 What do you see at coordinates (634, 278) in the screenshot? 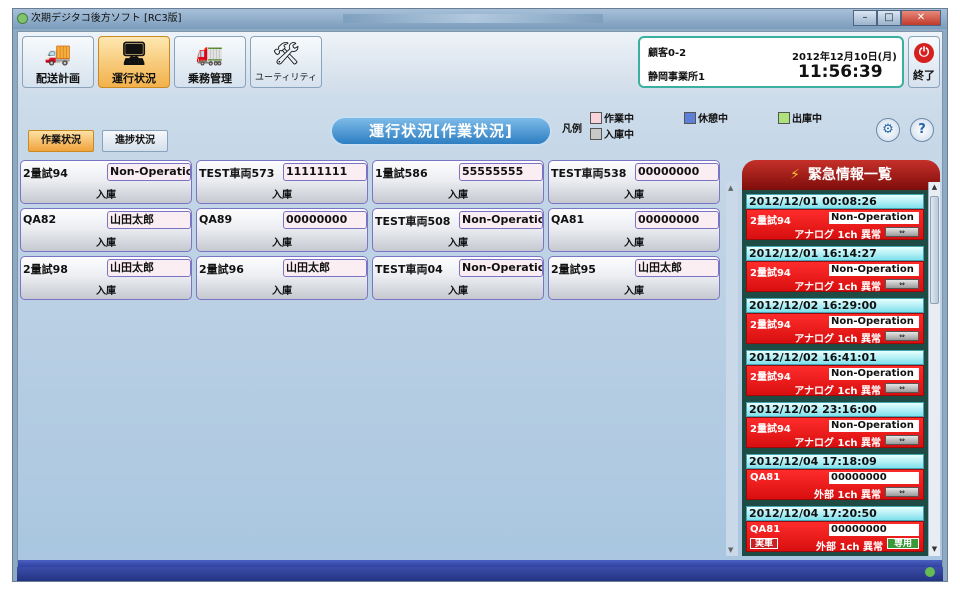
I see `vehicle-card: 2量試95 山田太郎 入庫` at bounding box center [634, 278].